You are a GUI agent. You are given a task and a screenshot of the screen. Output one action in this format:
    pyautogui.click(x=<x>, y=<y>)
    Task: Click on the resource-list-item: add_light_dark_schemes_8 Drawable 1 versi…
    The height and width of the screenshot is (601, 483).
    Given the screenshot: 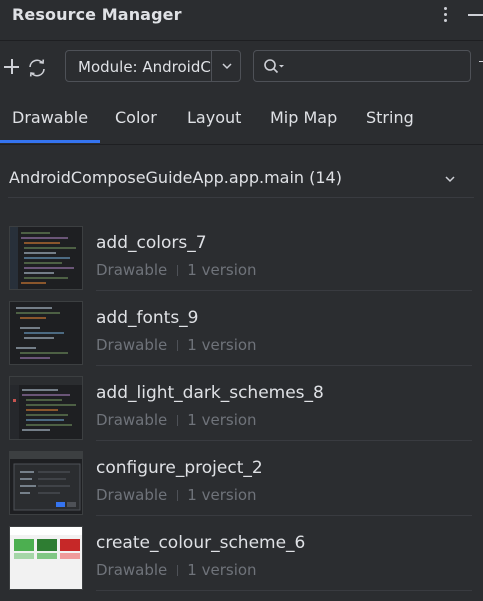 What is the action you would take?
    pyautogui.click(x=241, y=413)
    